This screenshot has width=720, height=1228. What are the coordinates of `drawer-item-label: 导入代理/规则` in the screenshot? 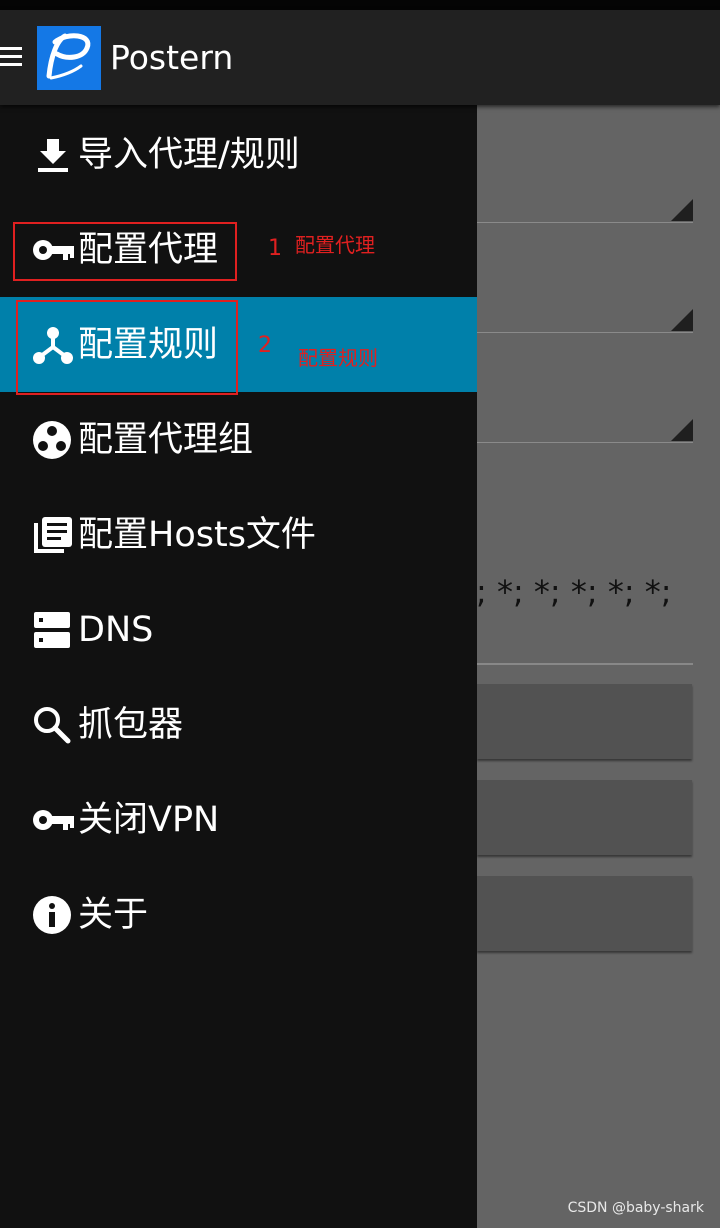 It's located at (189, 155).